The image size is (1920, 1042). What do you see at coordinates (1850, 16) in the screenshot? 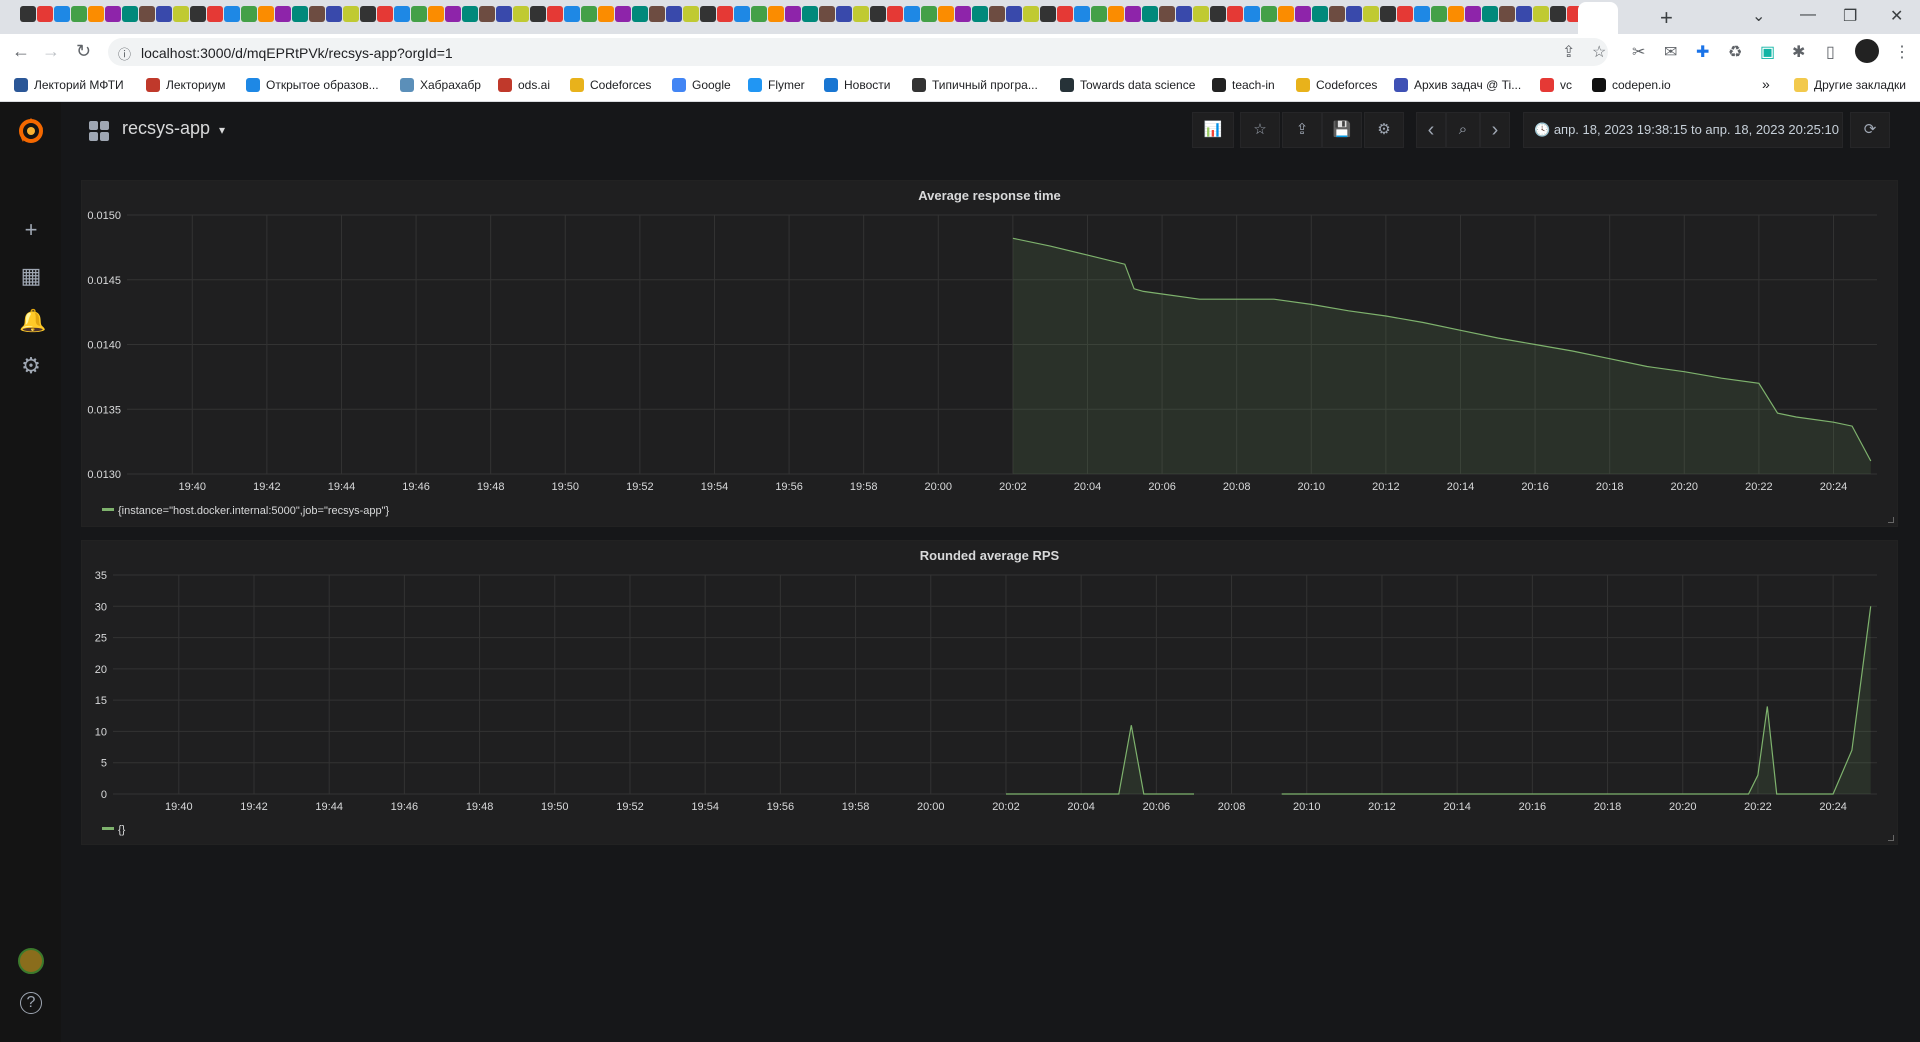
I see `maximize-button: ❐` at bounding box center [1850, 16].